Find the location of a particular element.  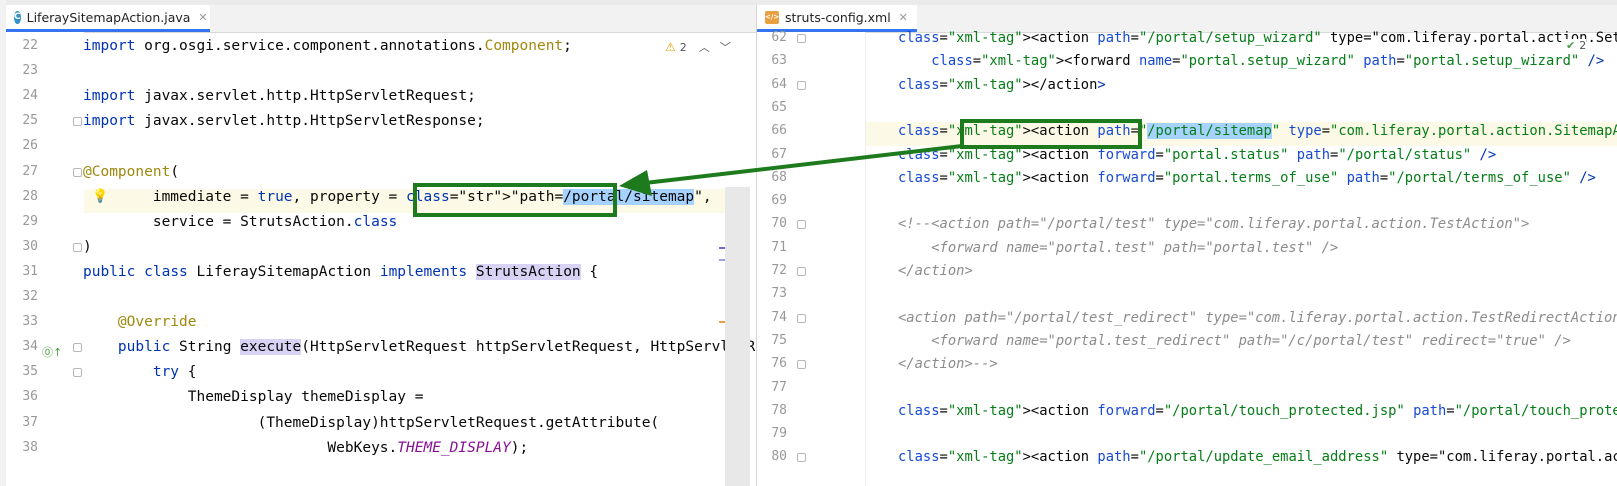

annotation-arrow is located at coordinates (791, 170).